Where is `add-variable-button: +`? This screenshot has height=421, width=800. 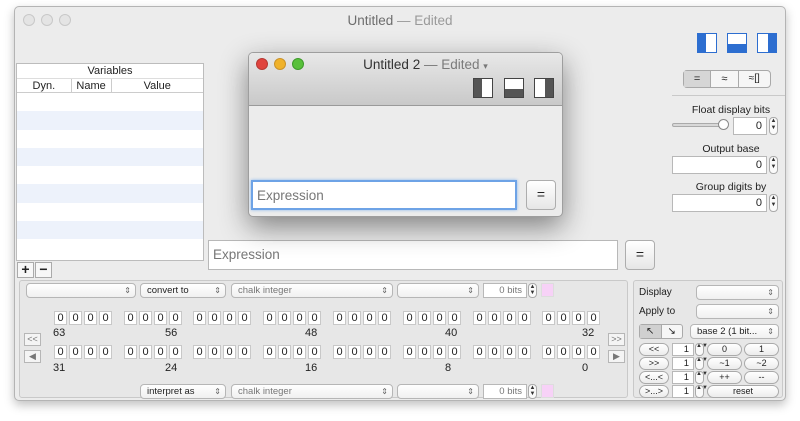 add-variable-button: + is located at coordinates (25, 270).